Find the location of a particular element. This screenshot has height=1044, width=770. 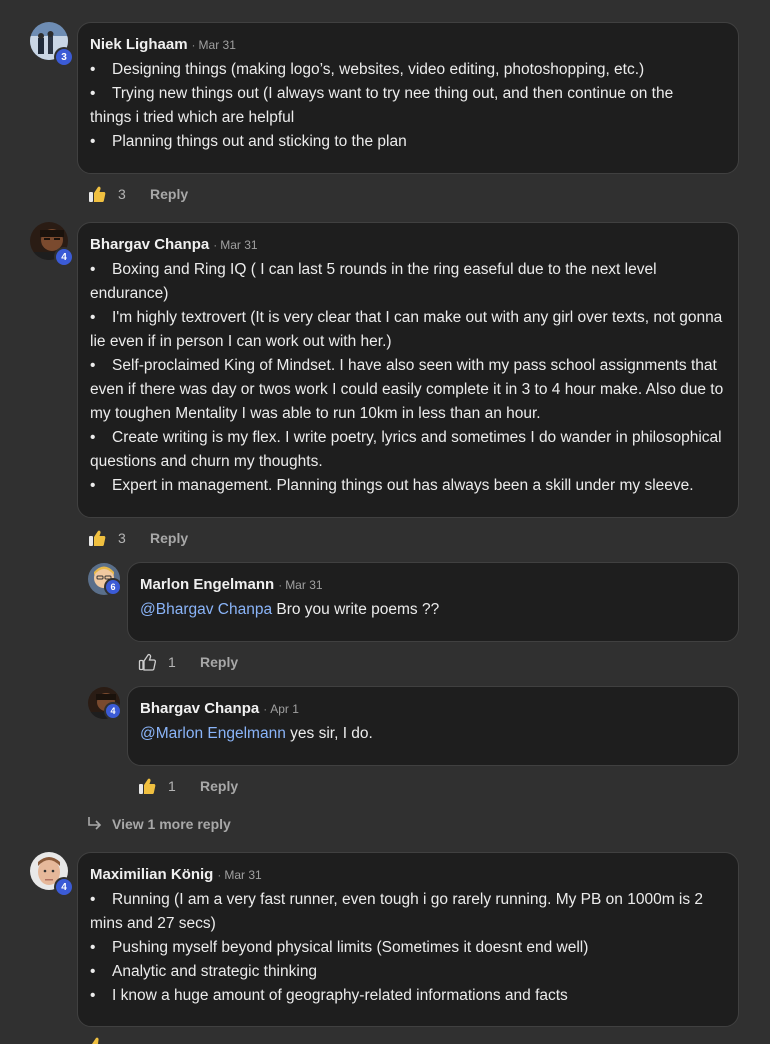

level-badge: 3 is located at coordinates (64, 57).